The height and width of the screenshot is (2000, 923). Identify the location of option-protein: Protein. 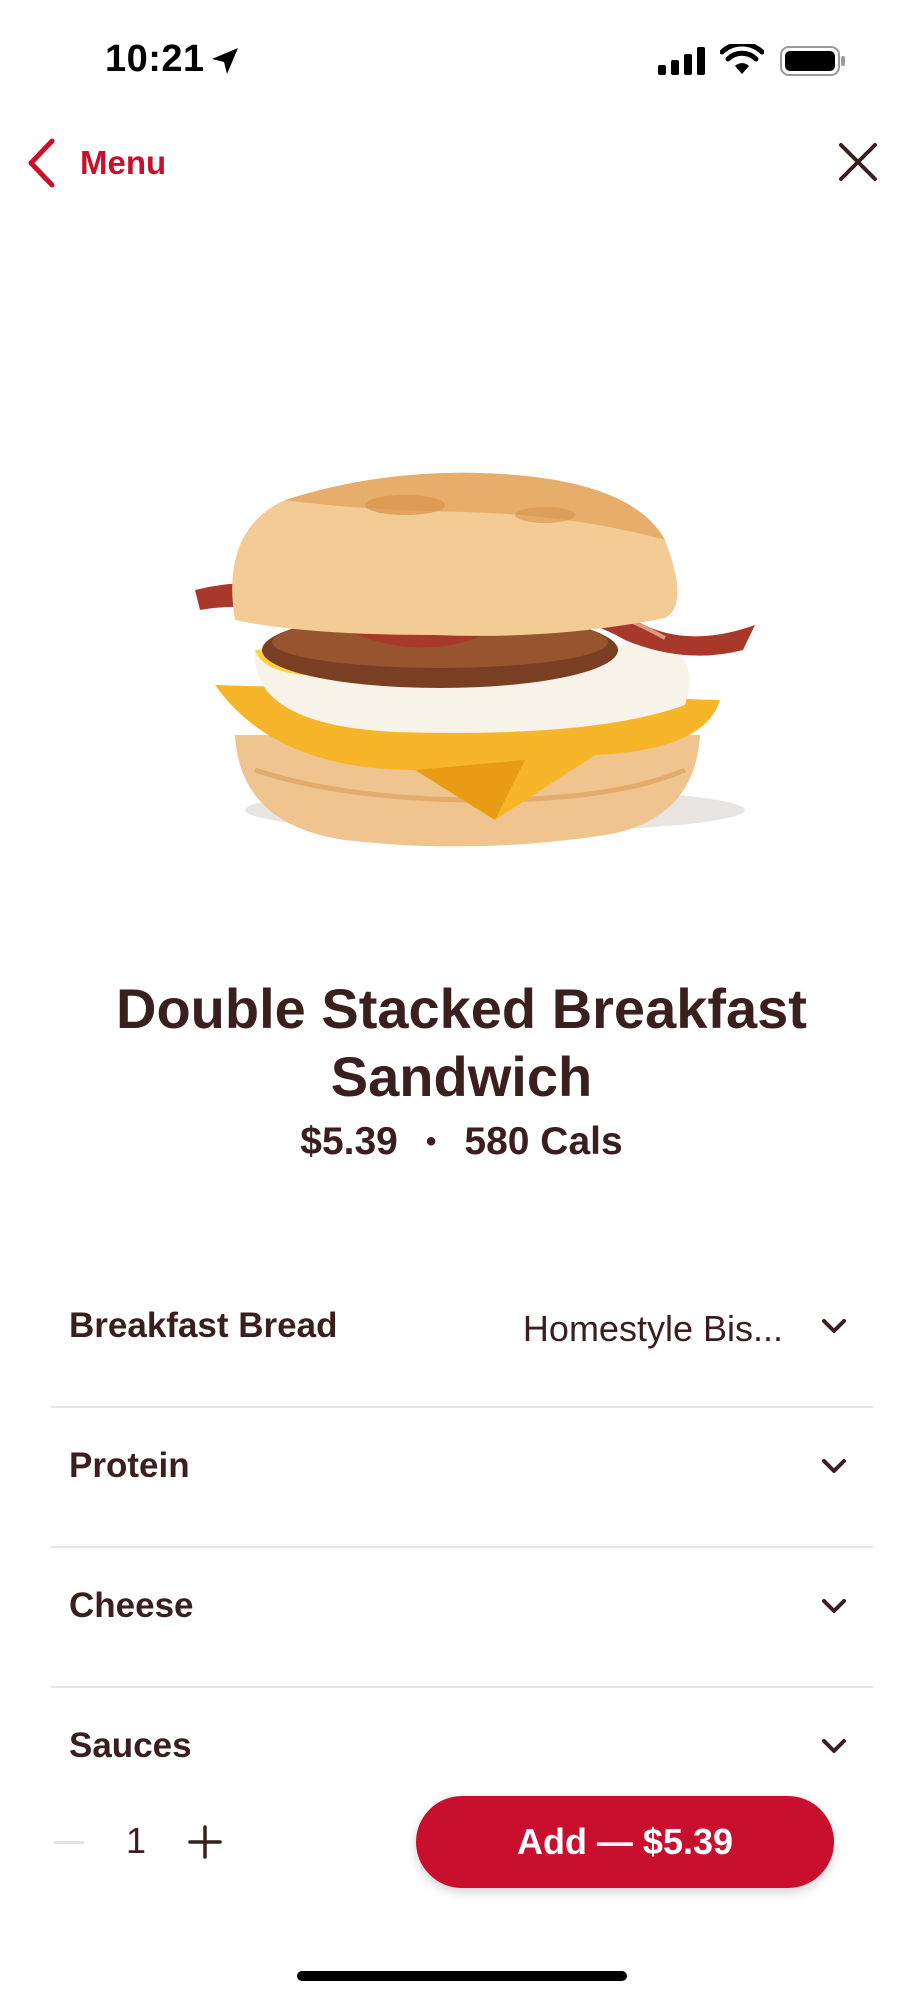
(462, 1478).